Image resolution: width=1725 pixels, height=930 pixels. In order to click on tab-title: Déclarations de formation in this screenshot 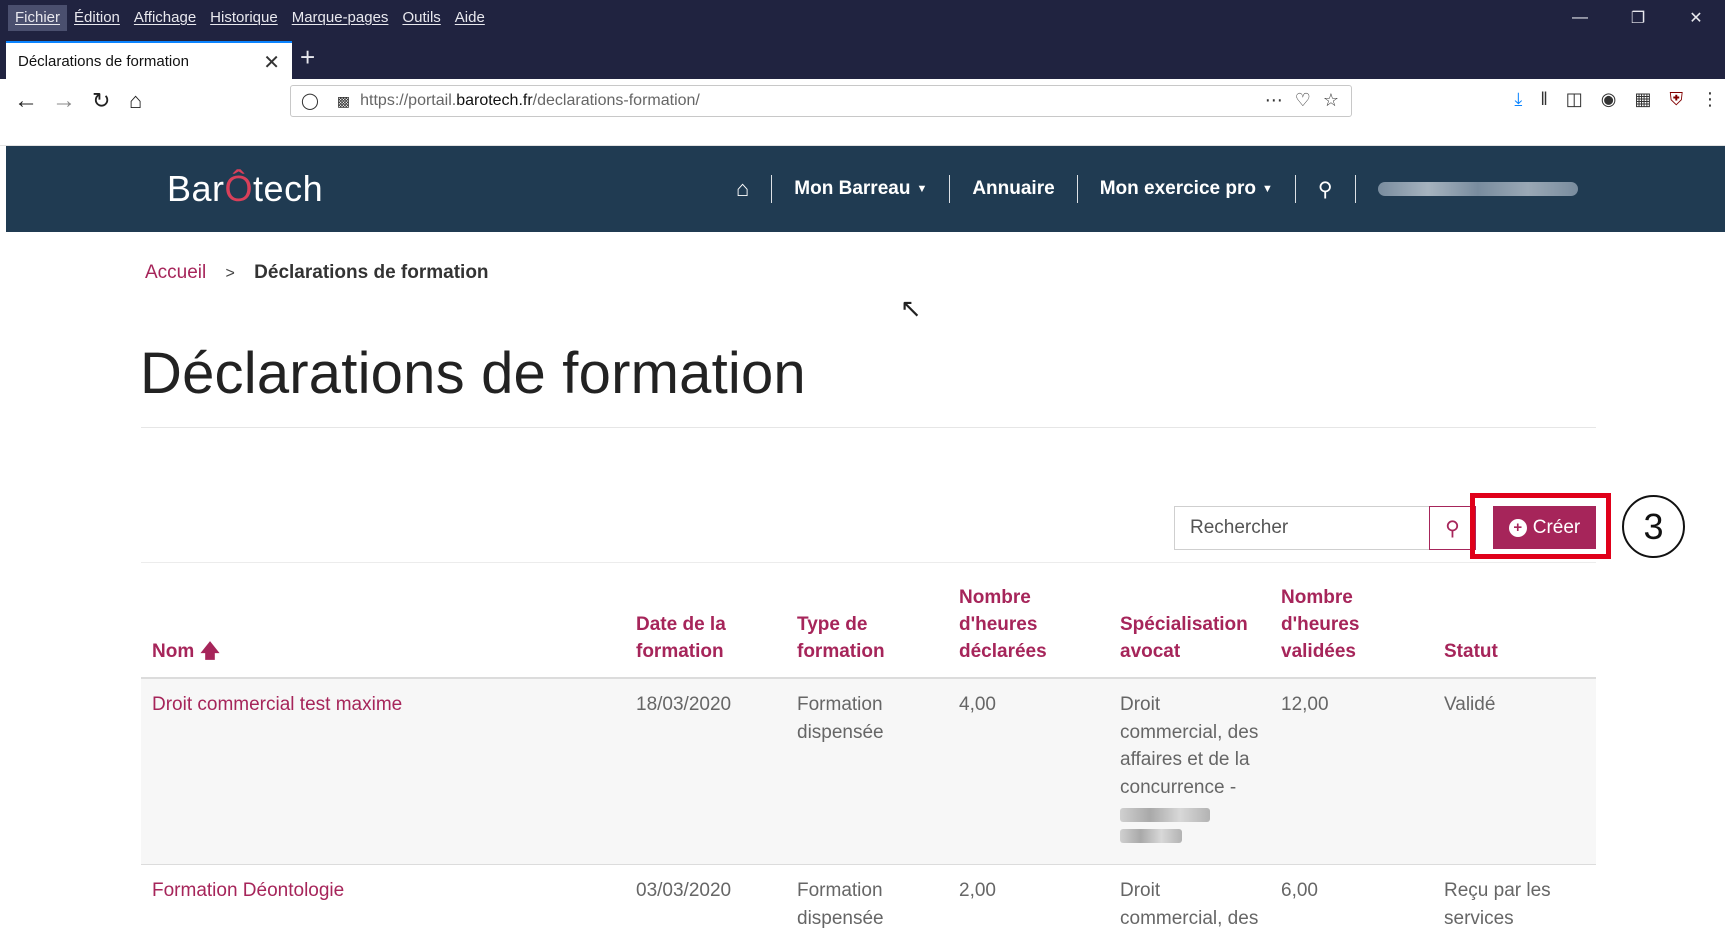, I will do `click(103, 61)`.